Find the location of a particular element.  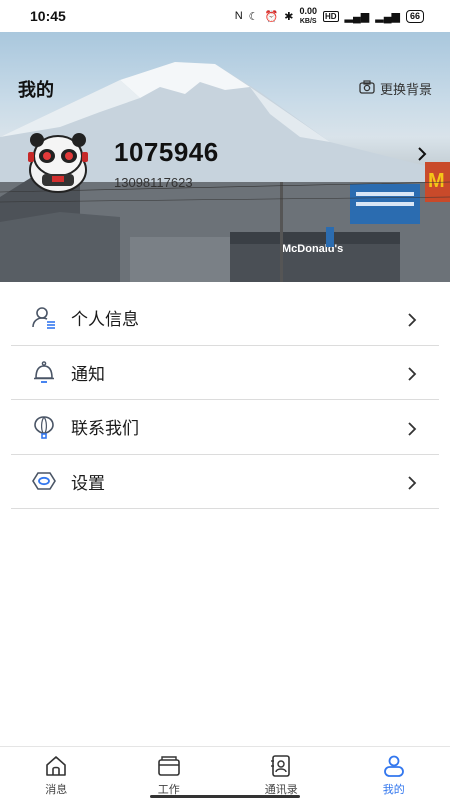

mcdonalds-sign: McDonald's is located at coordinates (312, 249).